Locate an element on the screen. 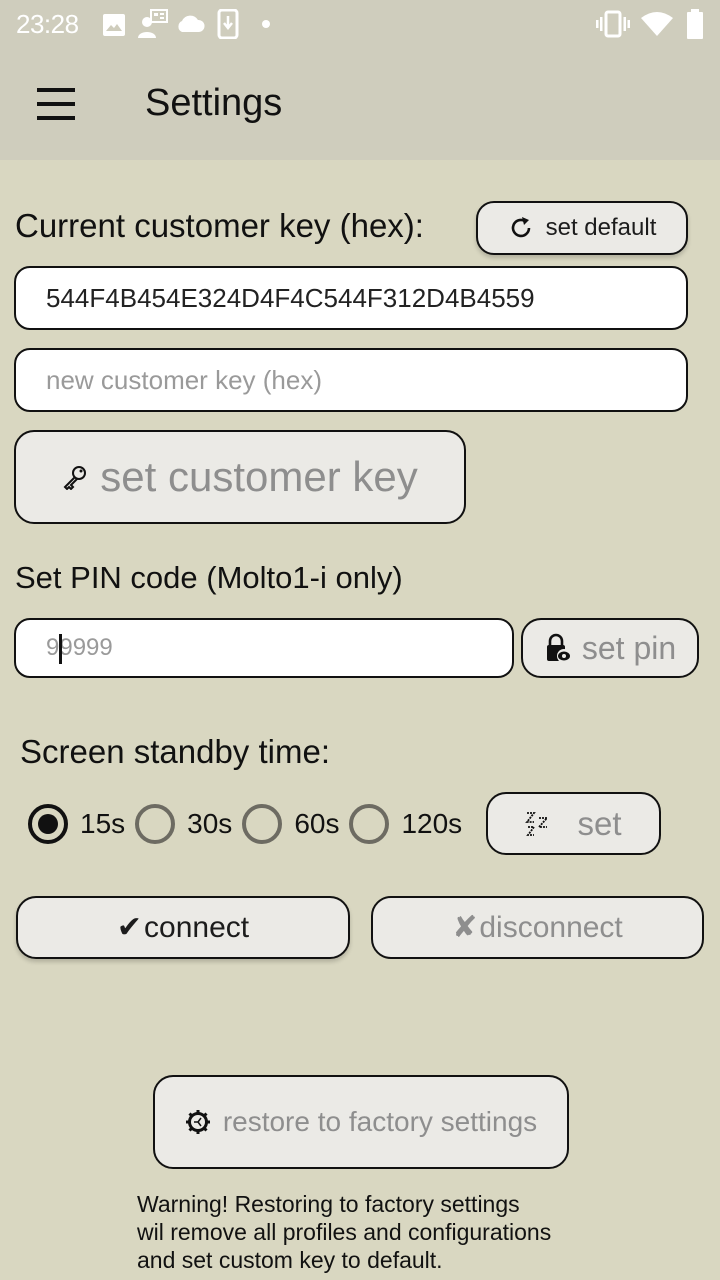 The height and width of the screenshot is (1280, 720). radio-60s: 60s is located at coordinates (290, 824).